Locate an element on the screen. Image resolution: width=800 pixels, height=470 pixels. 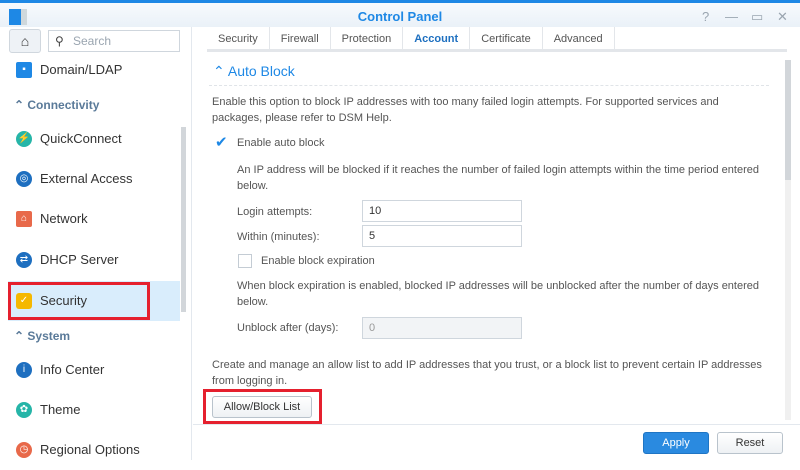
heading-label: Auto Block is located at coordinates (261, 71).